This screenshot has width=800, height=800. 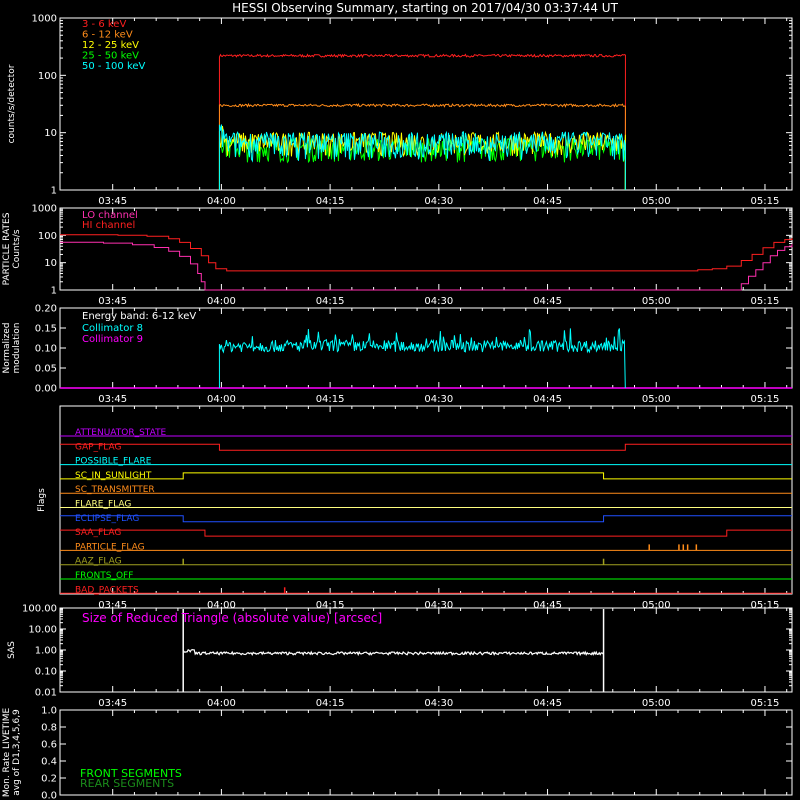 I want to click on y-axis-label: modulation, so click(x=17, y=348).